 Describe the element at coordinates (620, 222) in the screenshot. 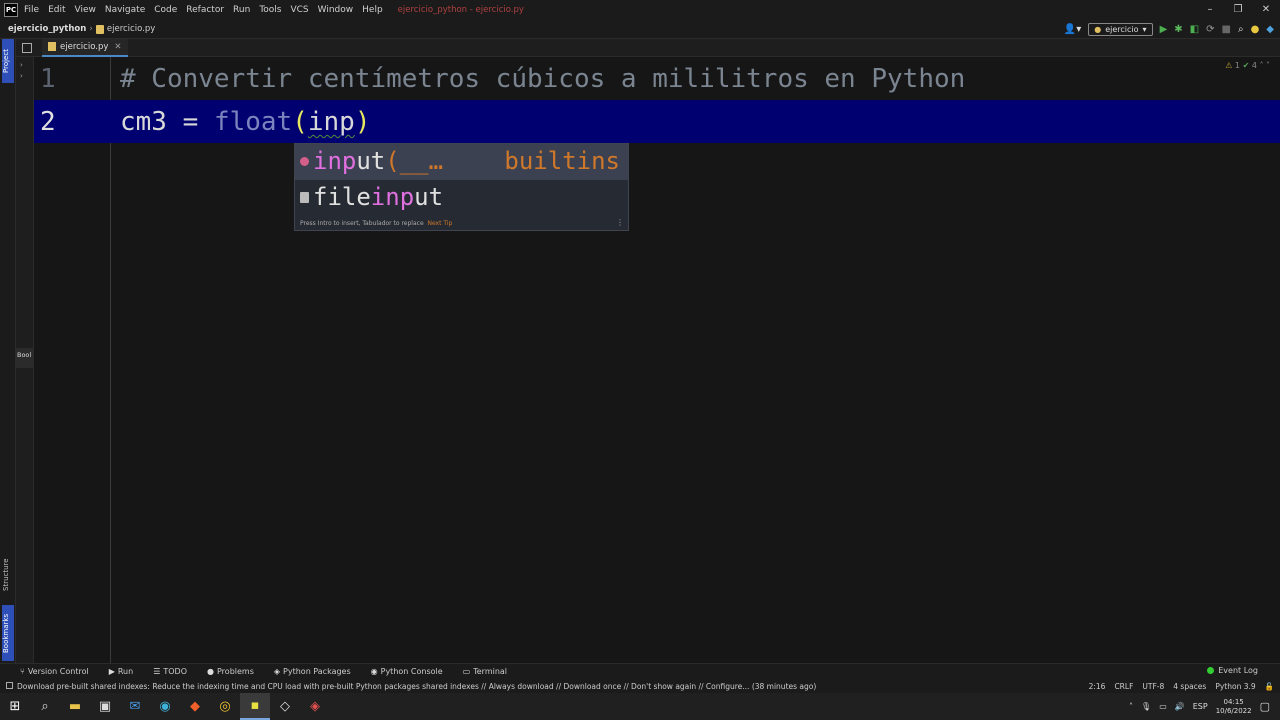

I see `more-options-icon: ⋮` at that location.